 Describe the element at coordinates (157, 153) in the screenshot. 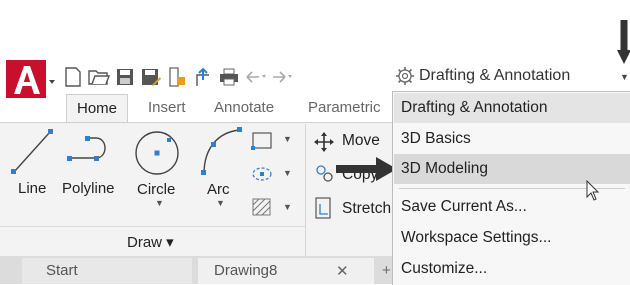

I see `circle-icon` at that location.